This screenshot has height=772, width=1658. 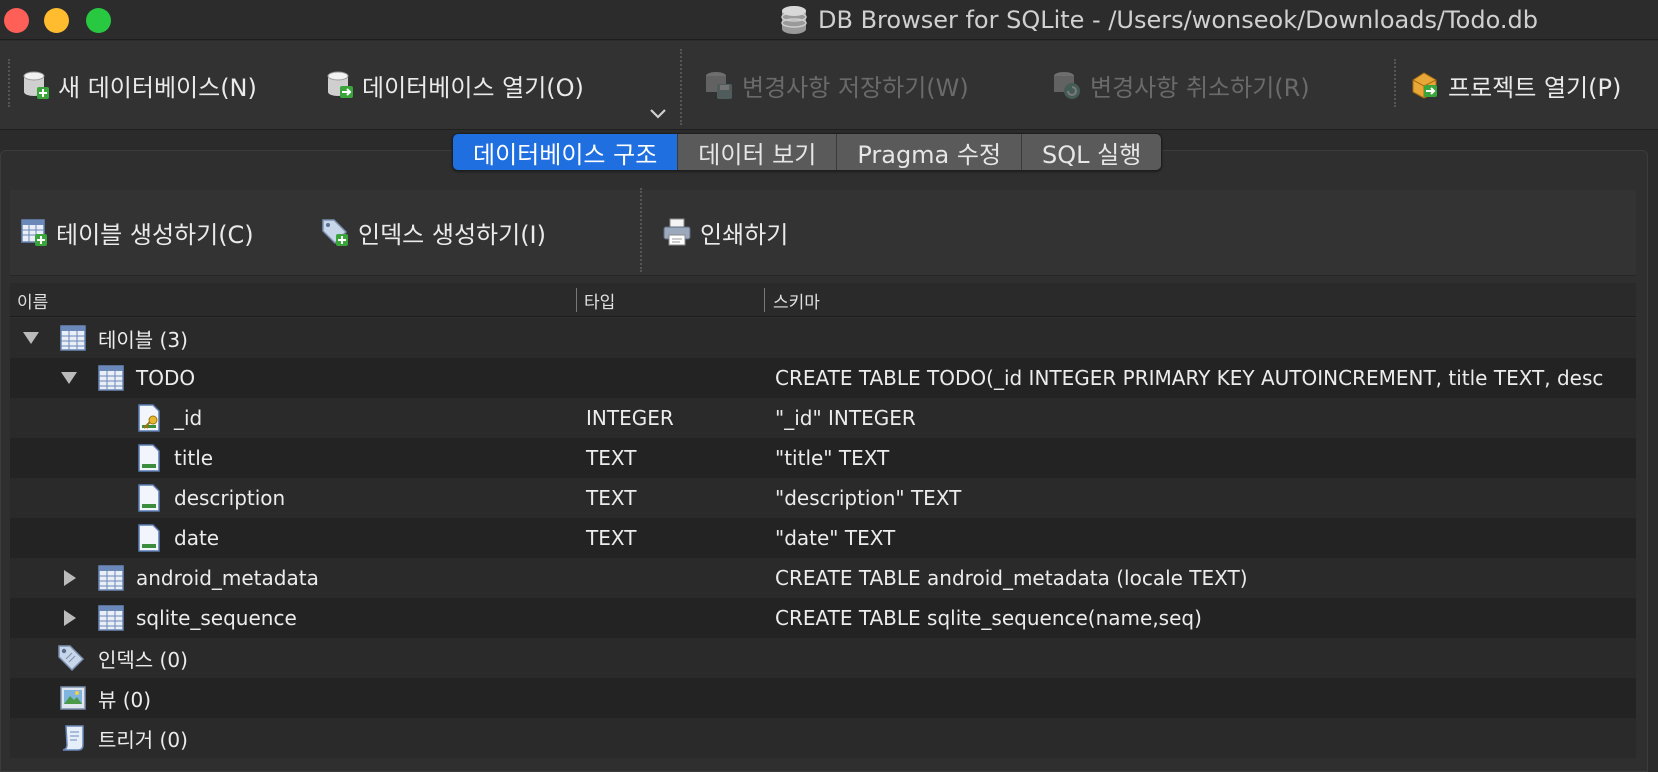 I want to click on tree-item-name: description, so click(x=230, y=498).